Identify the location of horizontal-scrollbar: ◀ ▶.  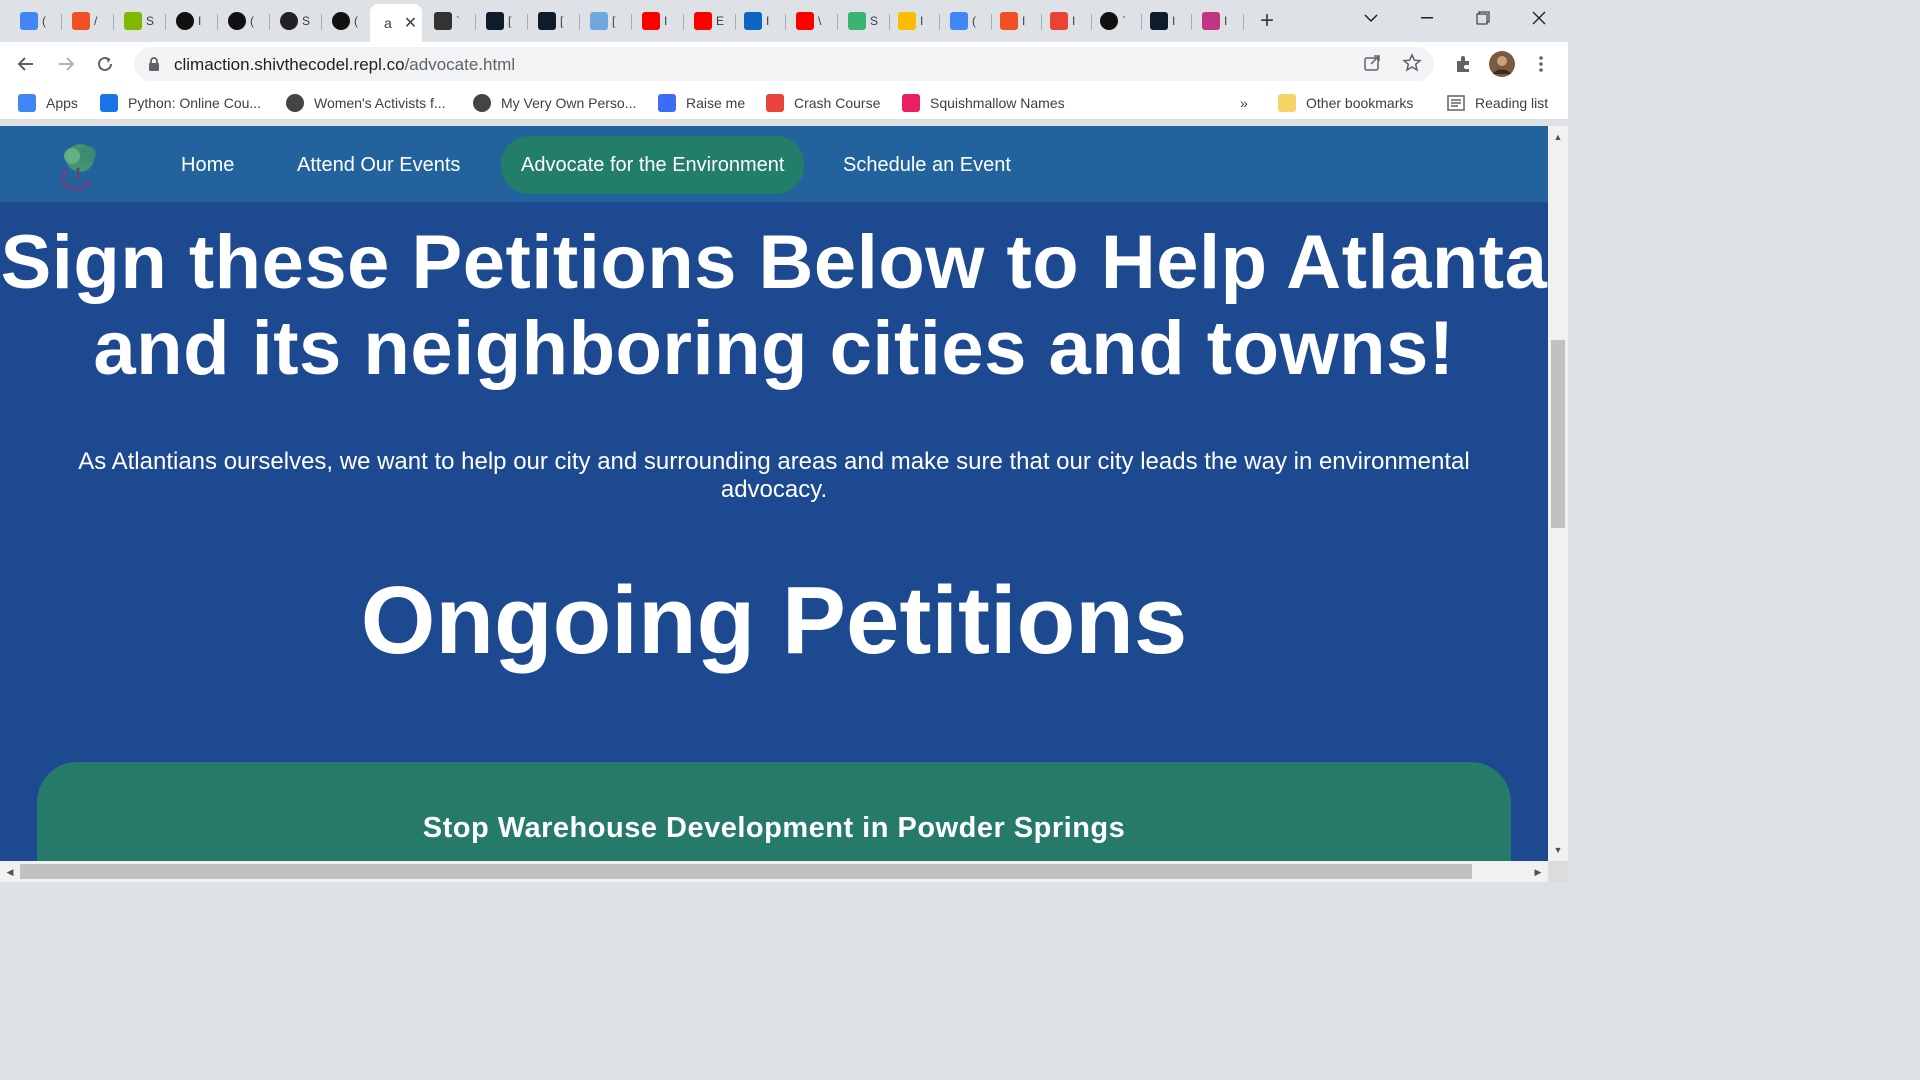
(774, 871).